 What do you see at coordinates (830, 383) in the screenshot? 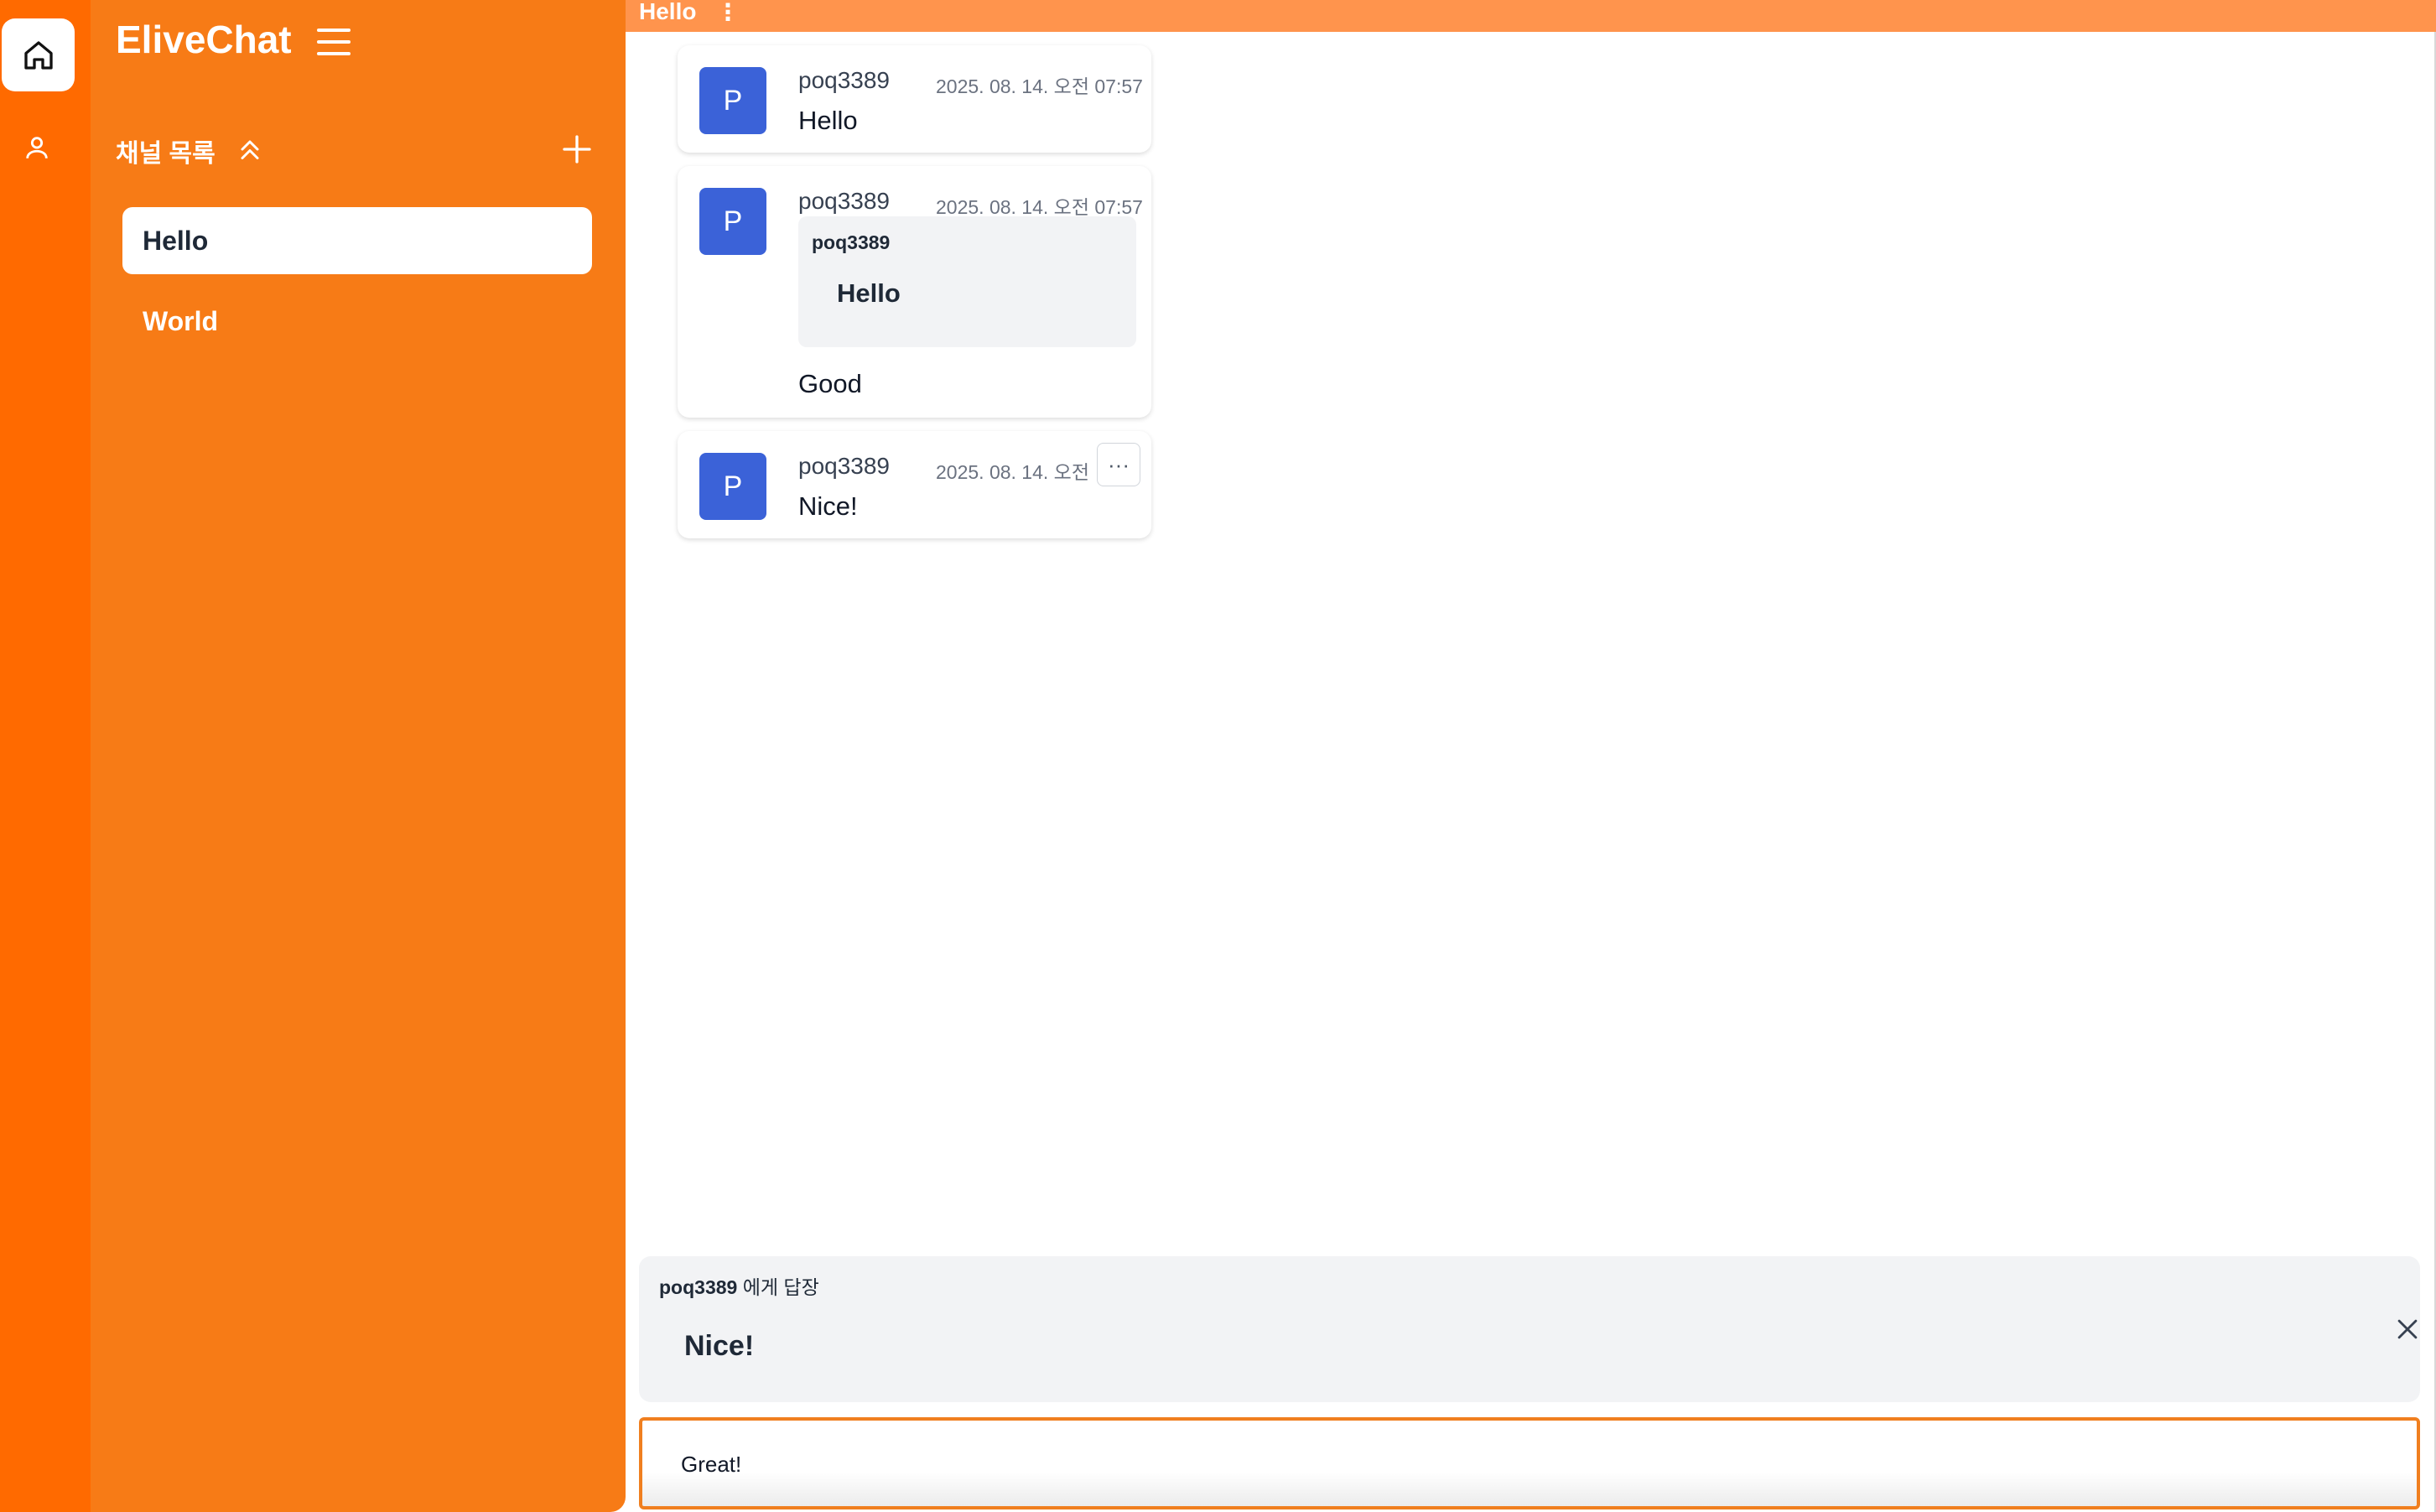
I see `message-text: Good` at bounding box center [830, 383].